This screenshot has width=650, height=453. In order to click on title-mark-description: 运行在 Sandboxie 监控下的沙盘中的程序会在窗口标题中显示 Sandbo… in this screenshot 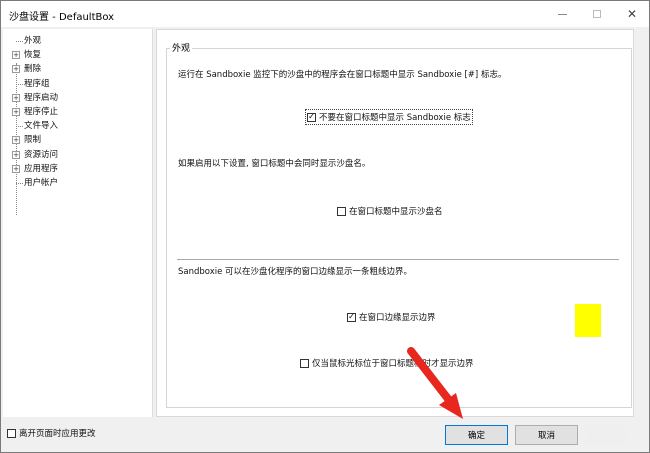, I will do `click(342, 75)`.